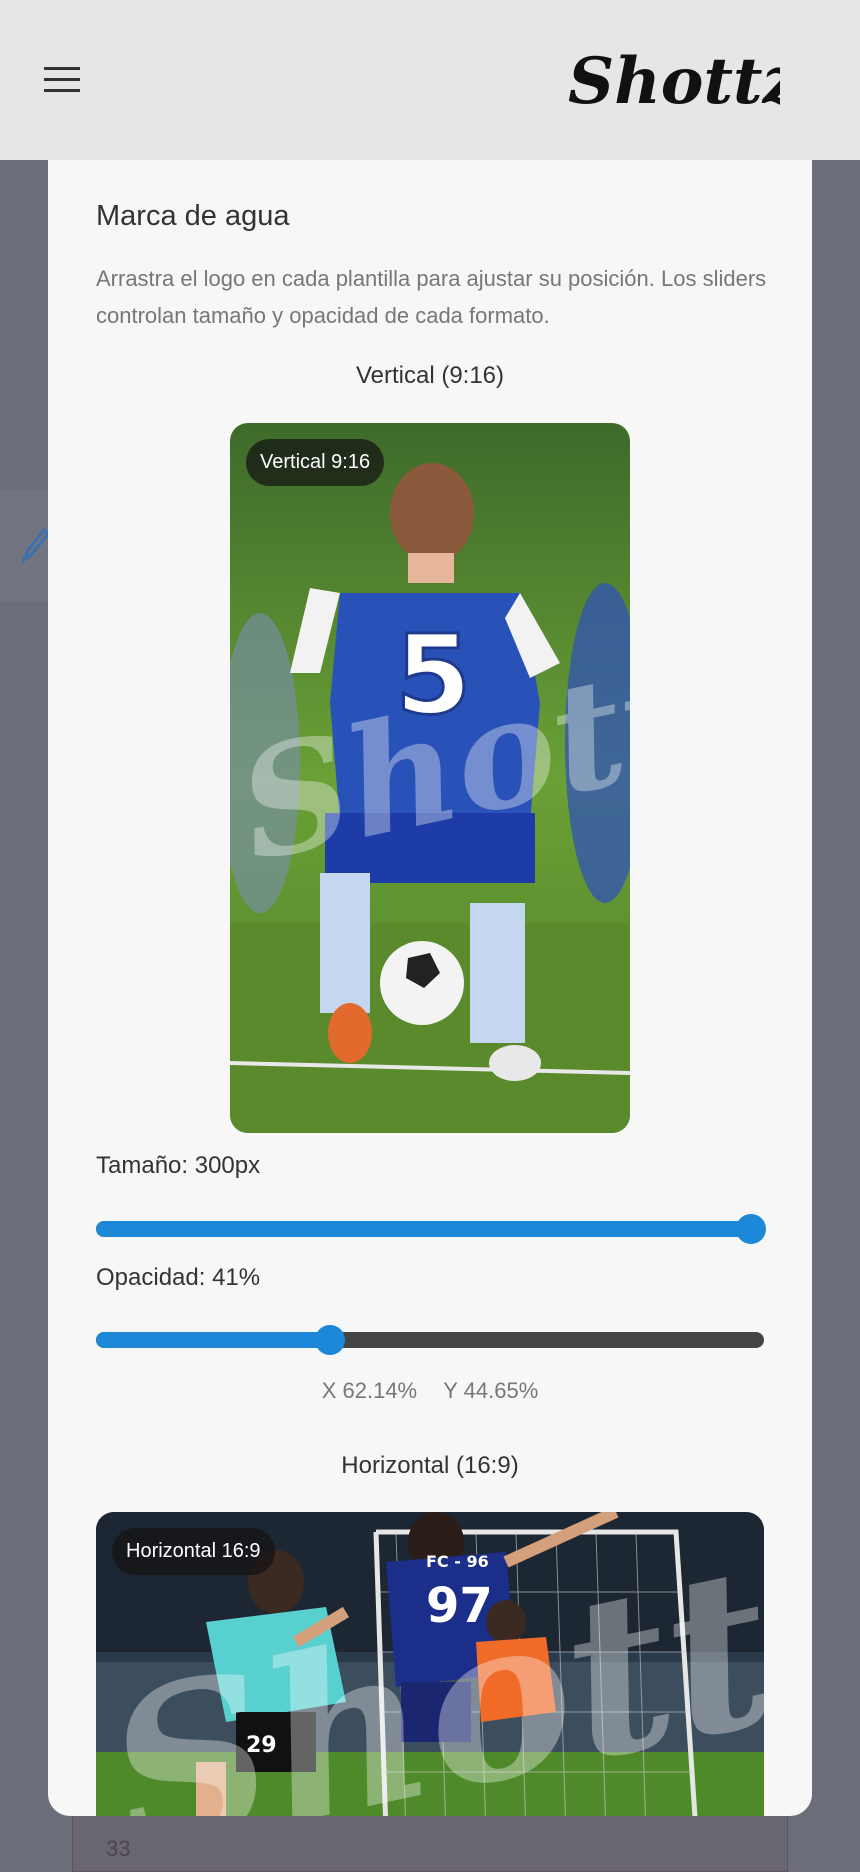 The image size is (860, 1872). I want to click on svg-text: Shottz, so click(674, 81).